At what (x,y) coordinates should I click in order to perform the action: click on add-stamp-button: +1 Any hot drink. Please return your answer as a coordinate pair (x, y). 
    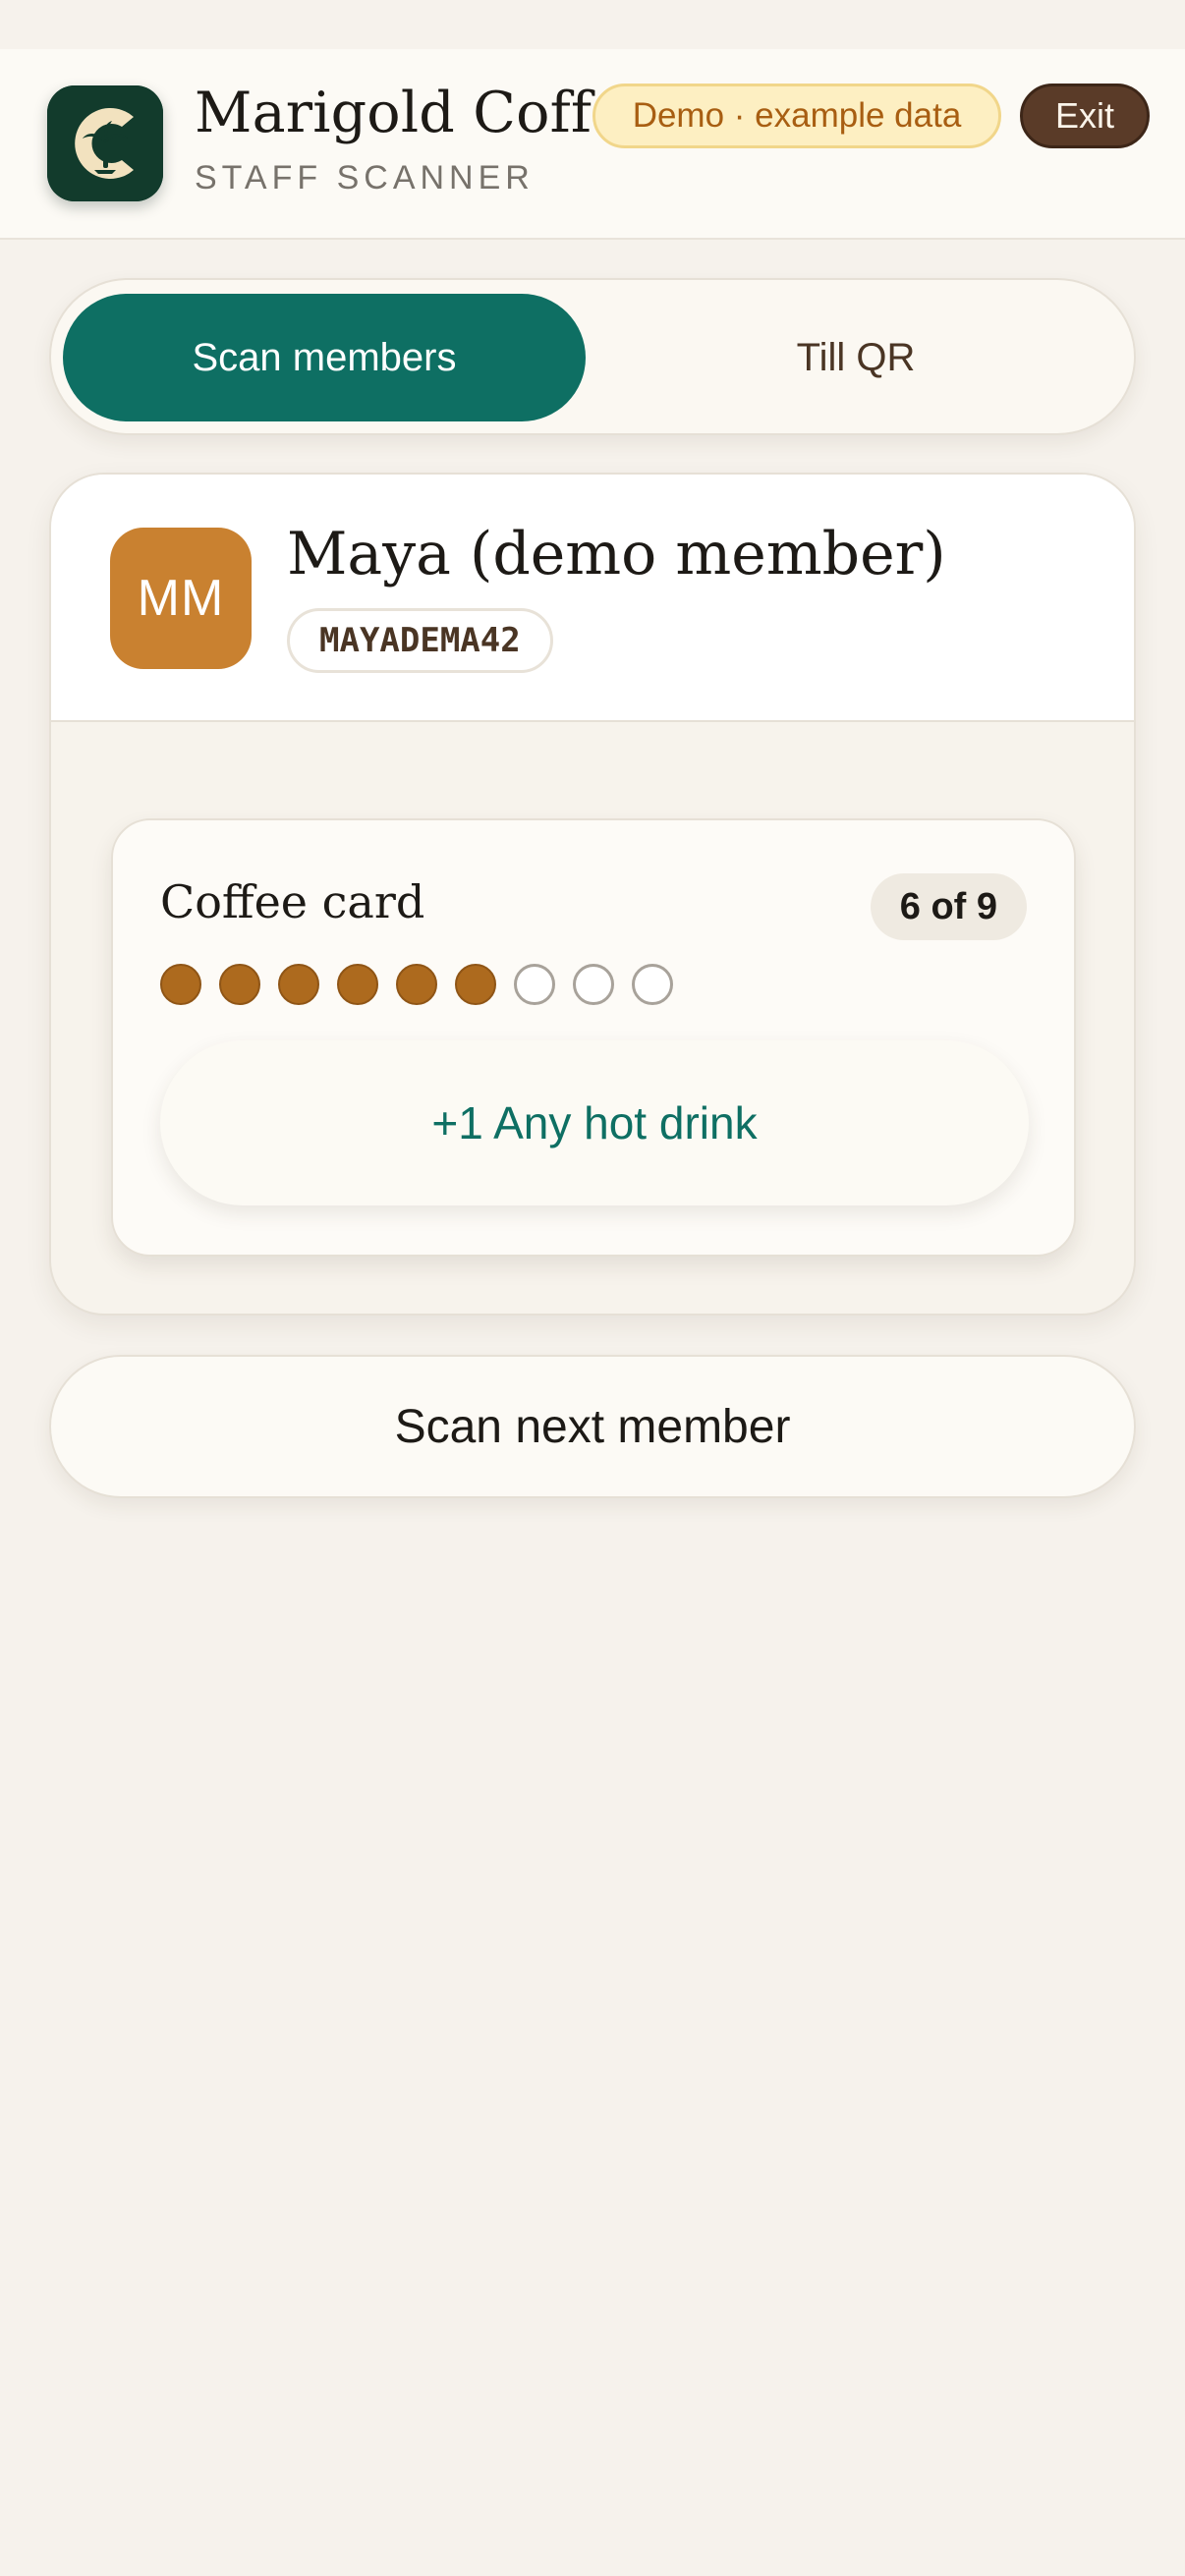
    Looking at the image, I should click on (594, 1122).